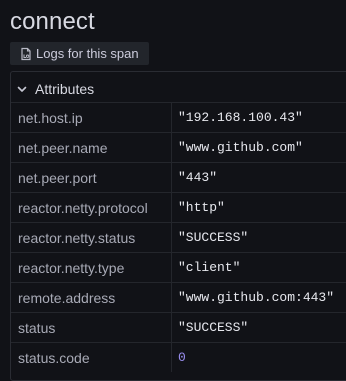  I want to click on document-logs-icon, so click(26, 54).